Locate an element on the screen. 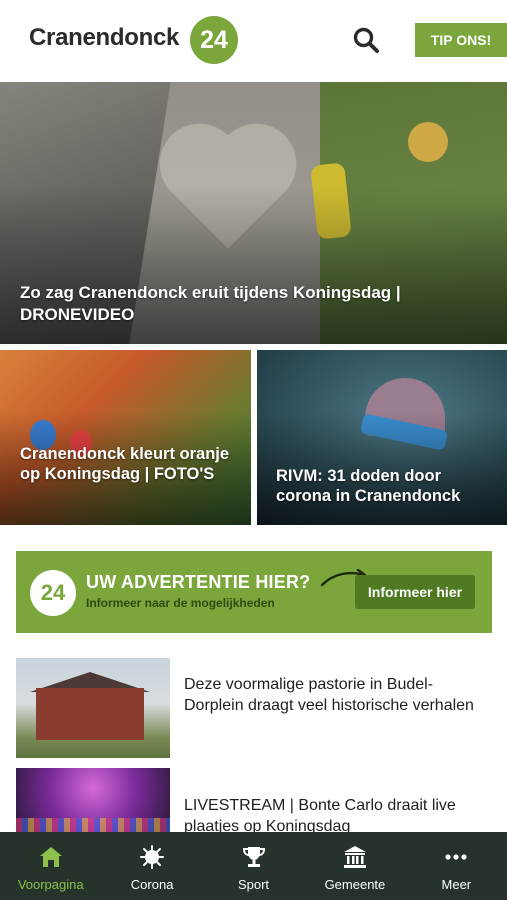 The width and height of the screenshot is (507, 900). logo-text: Cranendonck is located at coordinates (104, 38).